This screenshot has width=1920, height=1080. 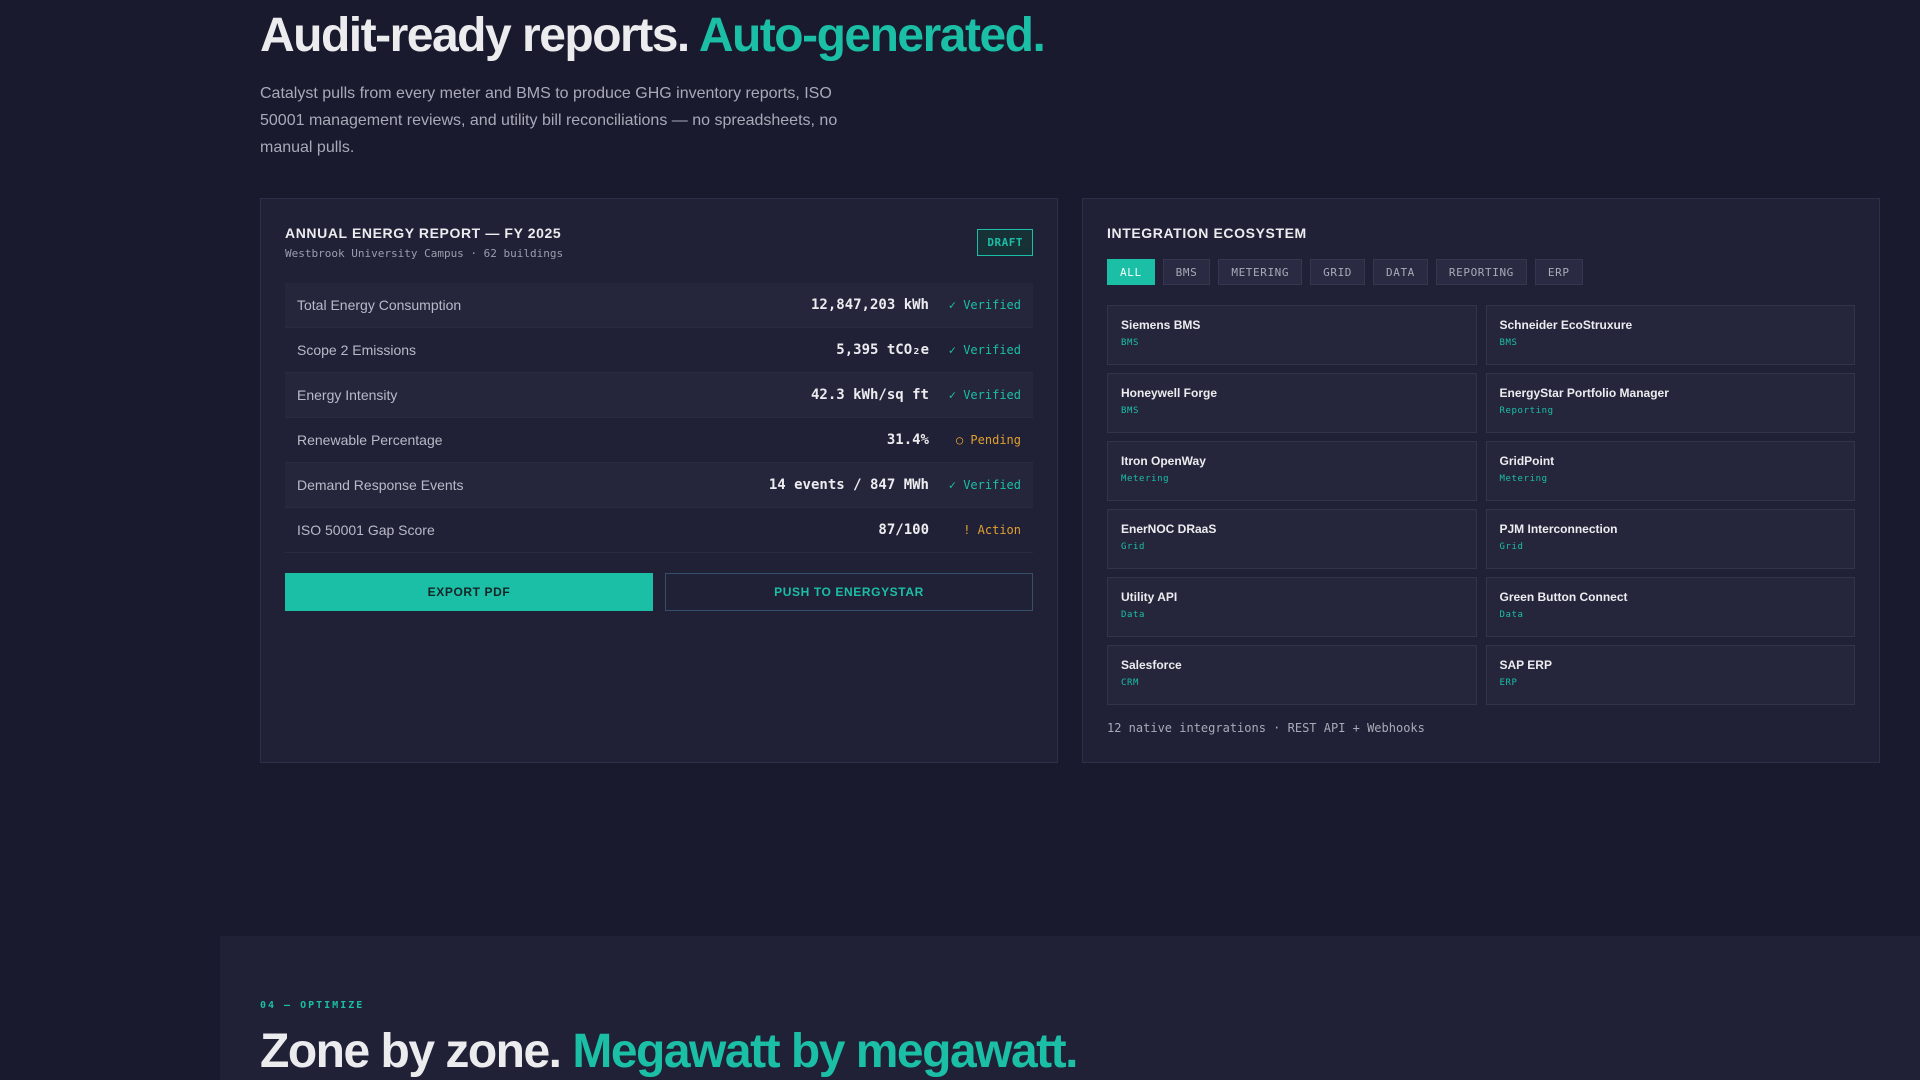 What do you see at coordinates (1169, 393) in the screenshot?
I see `integration-name: Honeywell Forge` at bounding box center [1169, 393].